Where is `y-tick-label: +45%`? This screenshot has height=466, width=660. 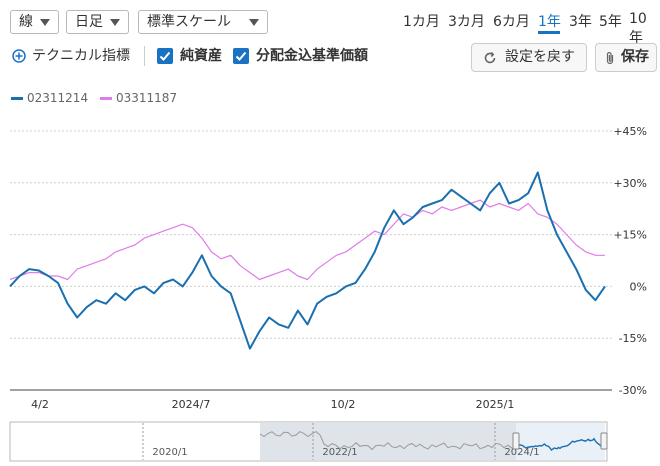 y-tick-label: +45% is located at coordinates (630, 131).